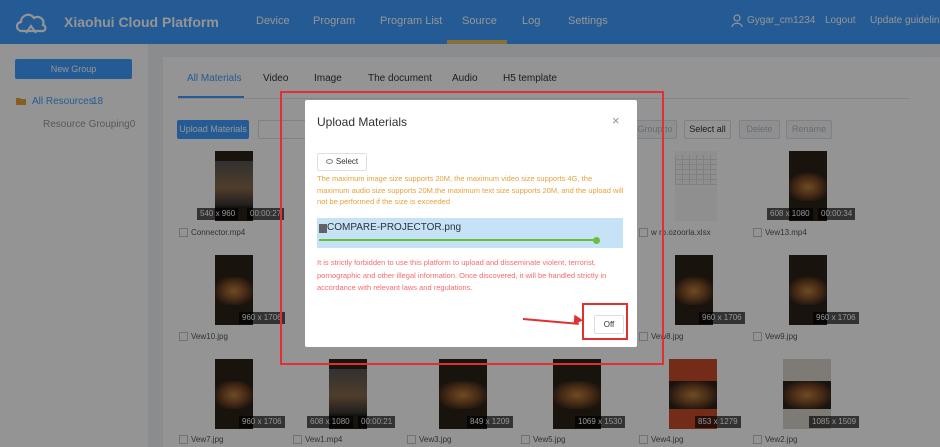 The height and width of the screenshot is (447, 940). What do you see at coordinates (605, 321) in the screenshot?
I see `off-button-highlight-box` at bounding box center [605, 321].